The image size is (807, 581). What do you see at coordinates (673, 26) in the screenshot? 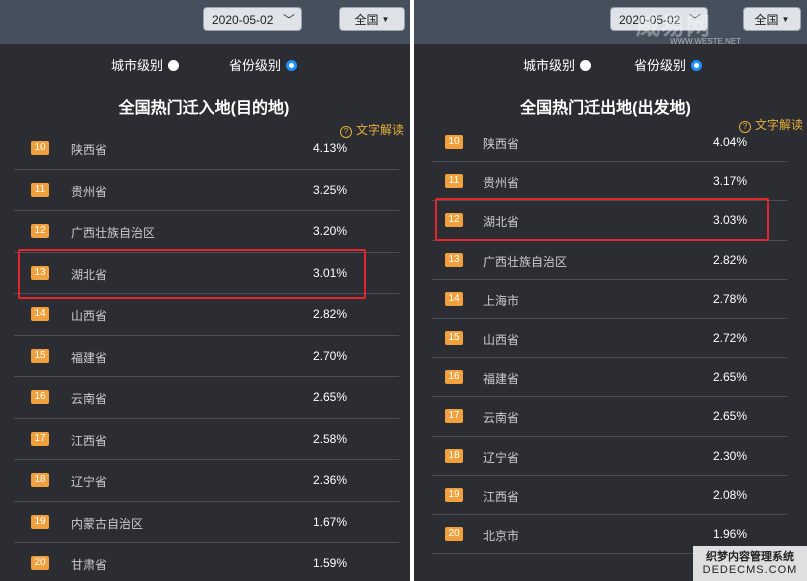
I see `logo-text: 威易网` at bounding box center [673, 26].